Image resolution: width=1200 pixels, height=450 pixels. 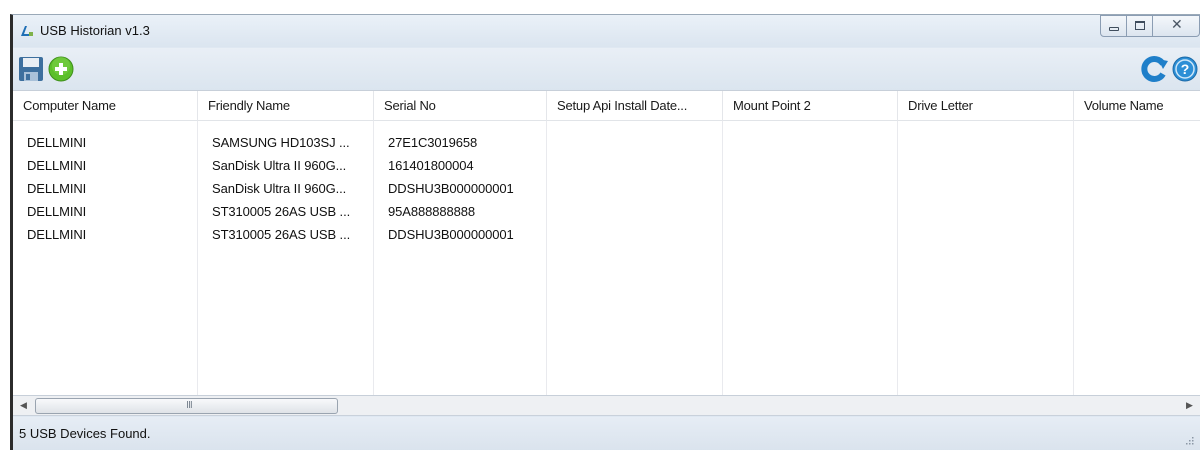 What do you see at coordinates (431, 165) in the screenshot?
I see `cell-serial-no: 161401800004` at bounding box center [431, 165].